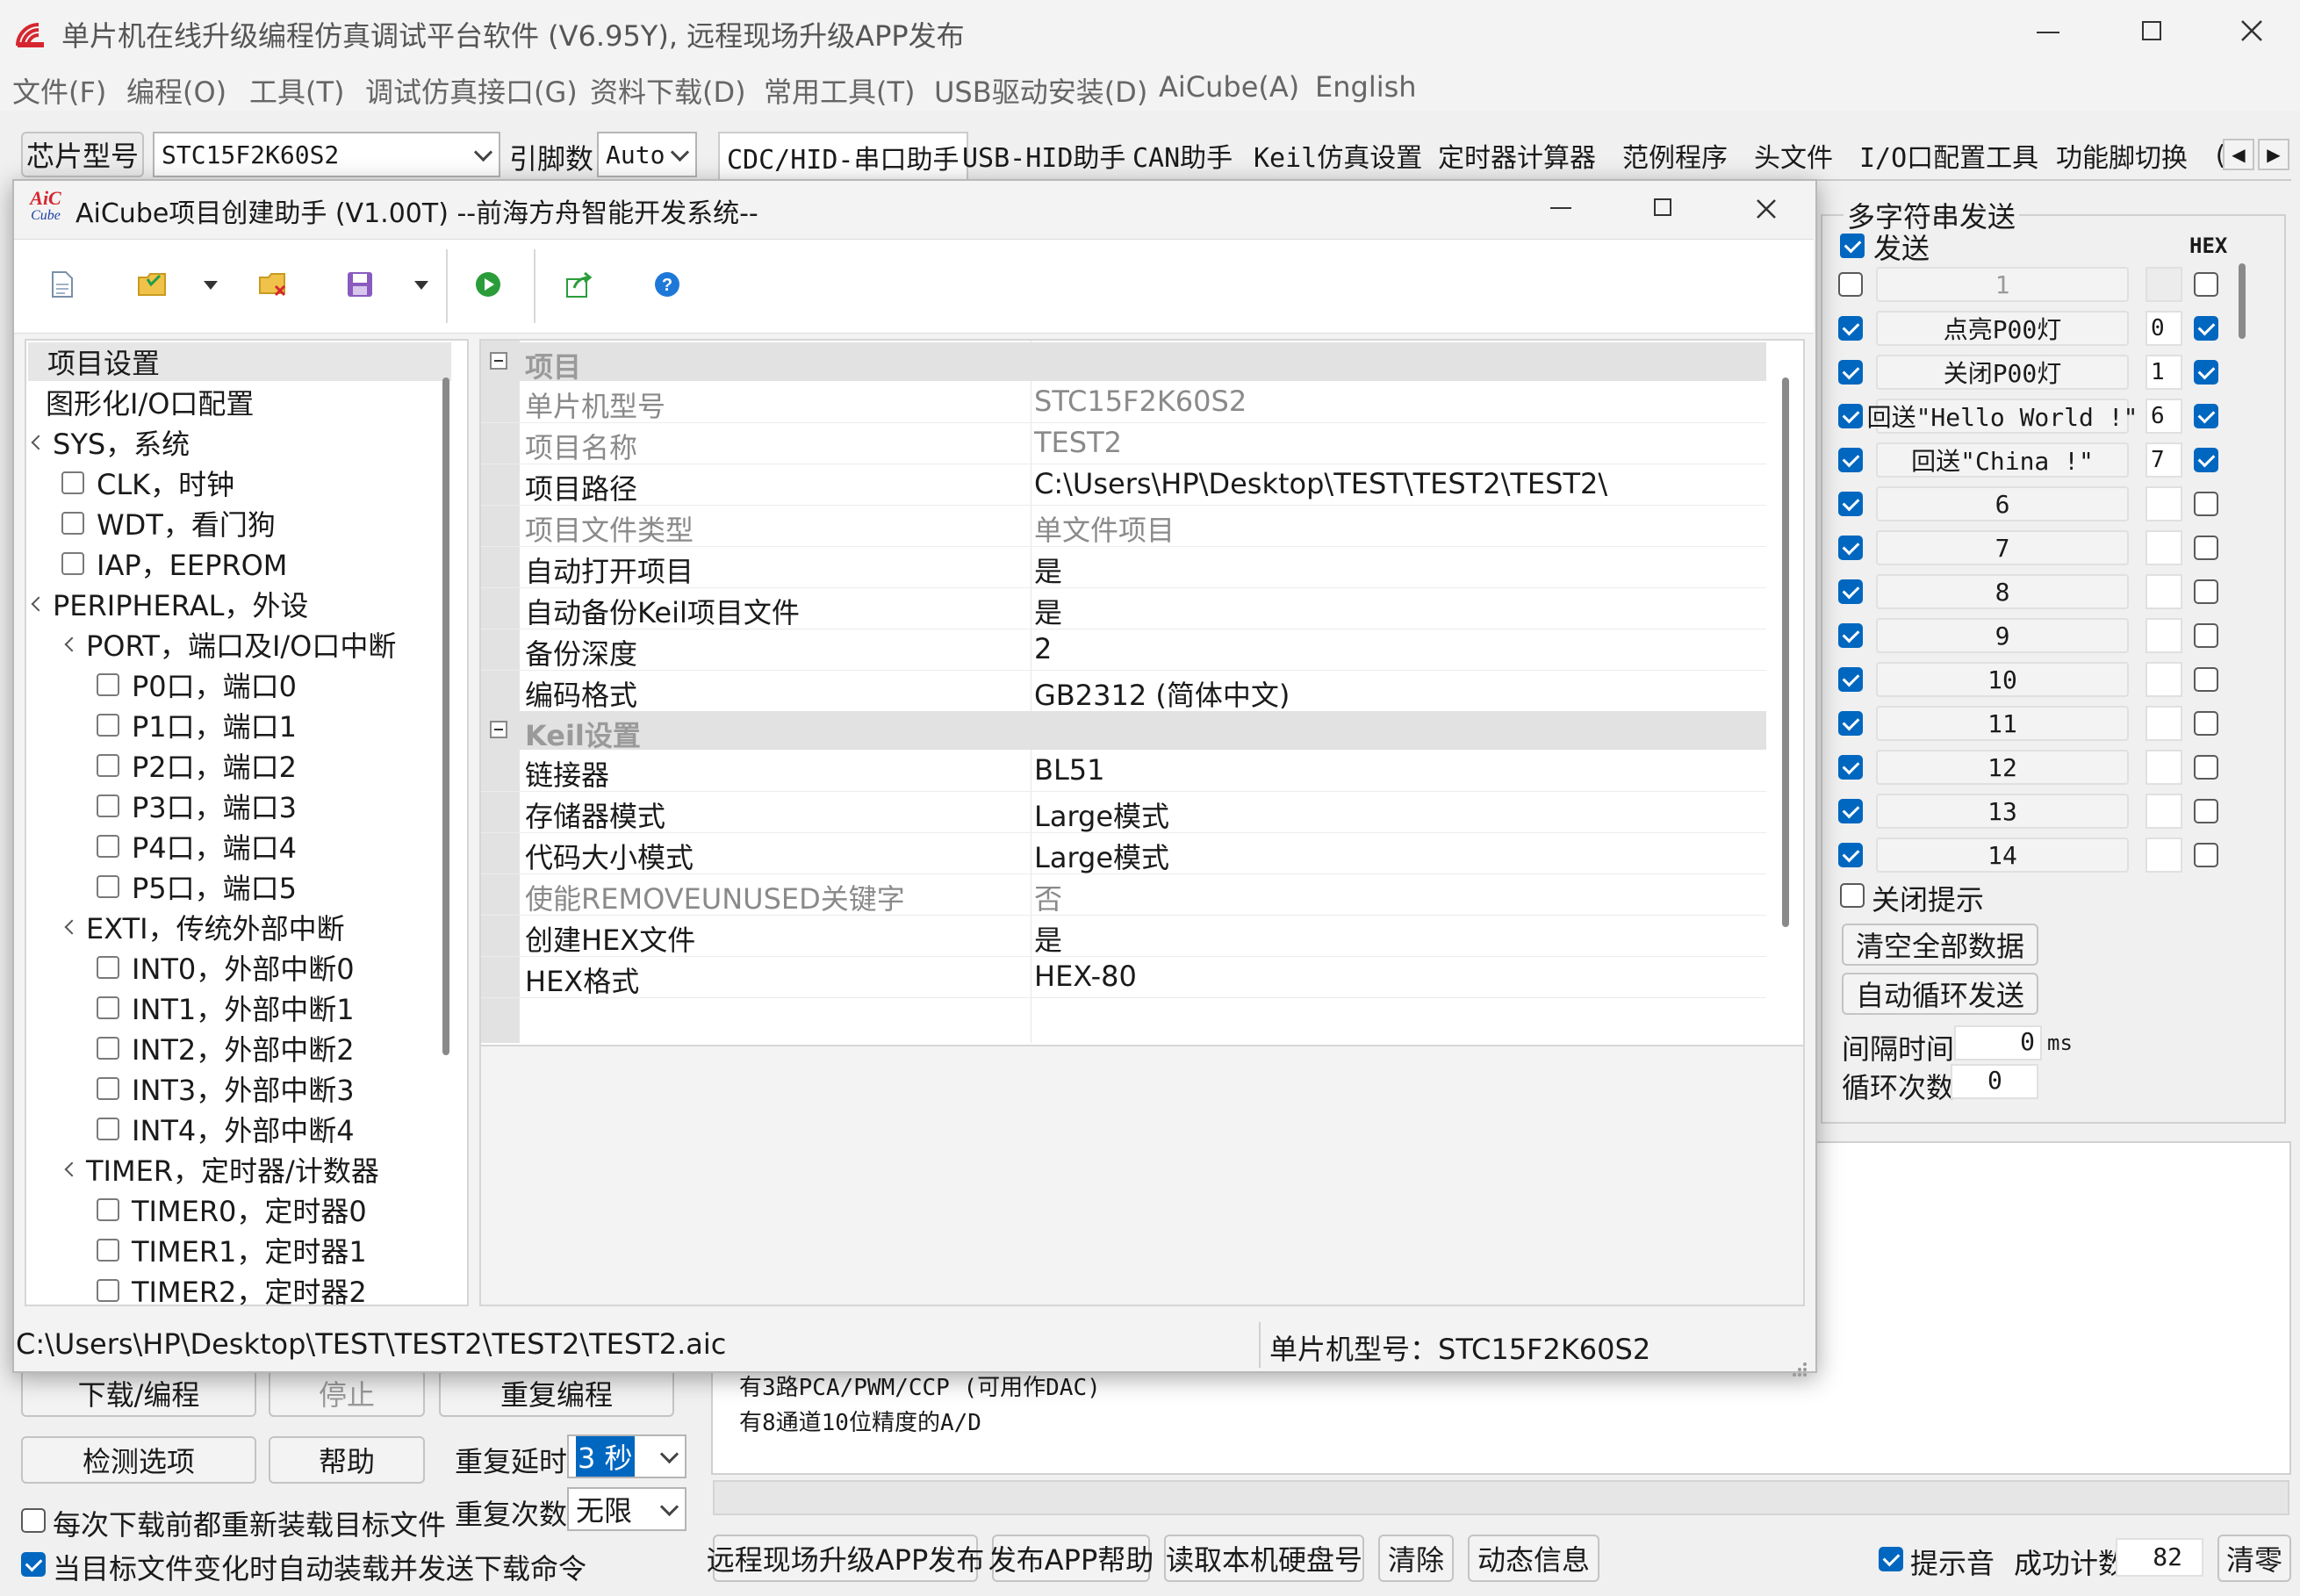 This screenshot has height=1596, width=2300. What do you see at coordinates (2002, 855) in the screenshot?
I see `multi-send-row-button: 14` at bounding box center [2002, 855].